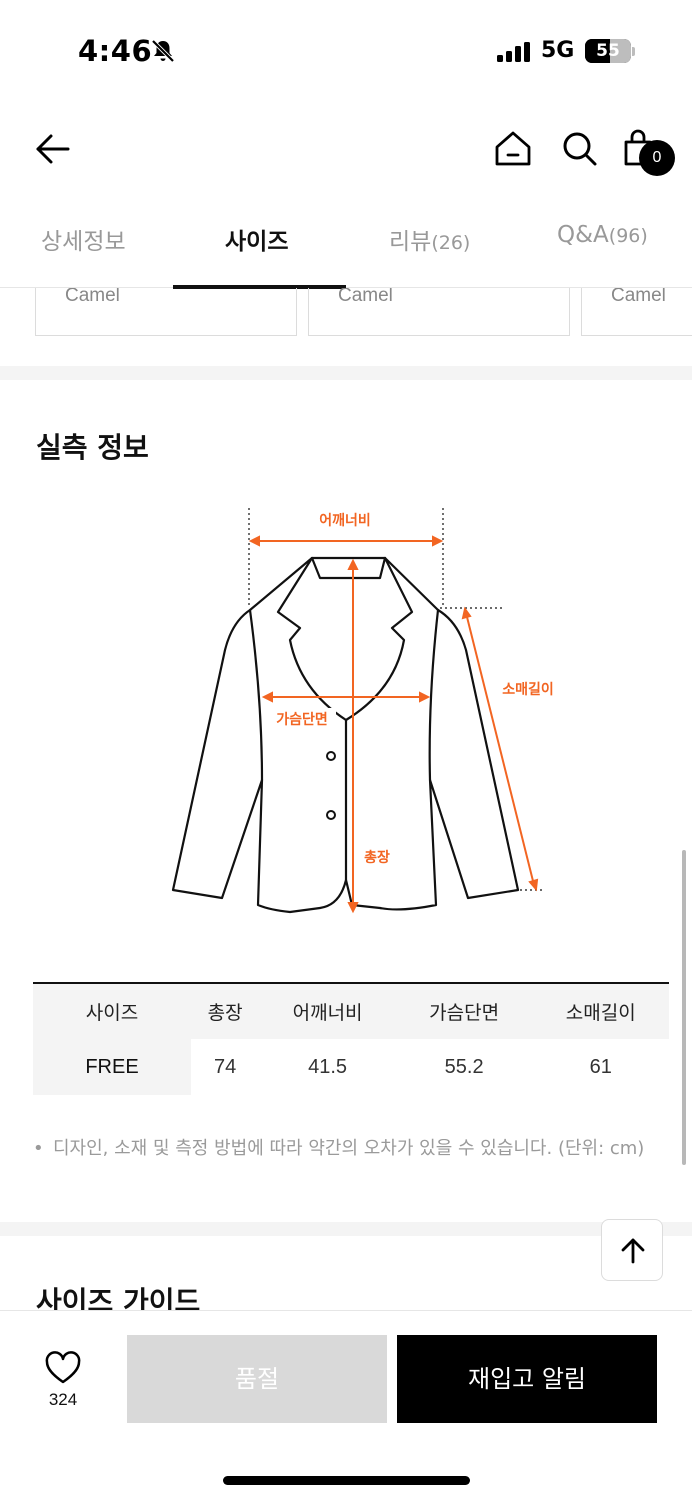  I want to click on tab-details: 상세정보, so click(83, 239).